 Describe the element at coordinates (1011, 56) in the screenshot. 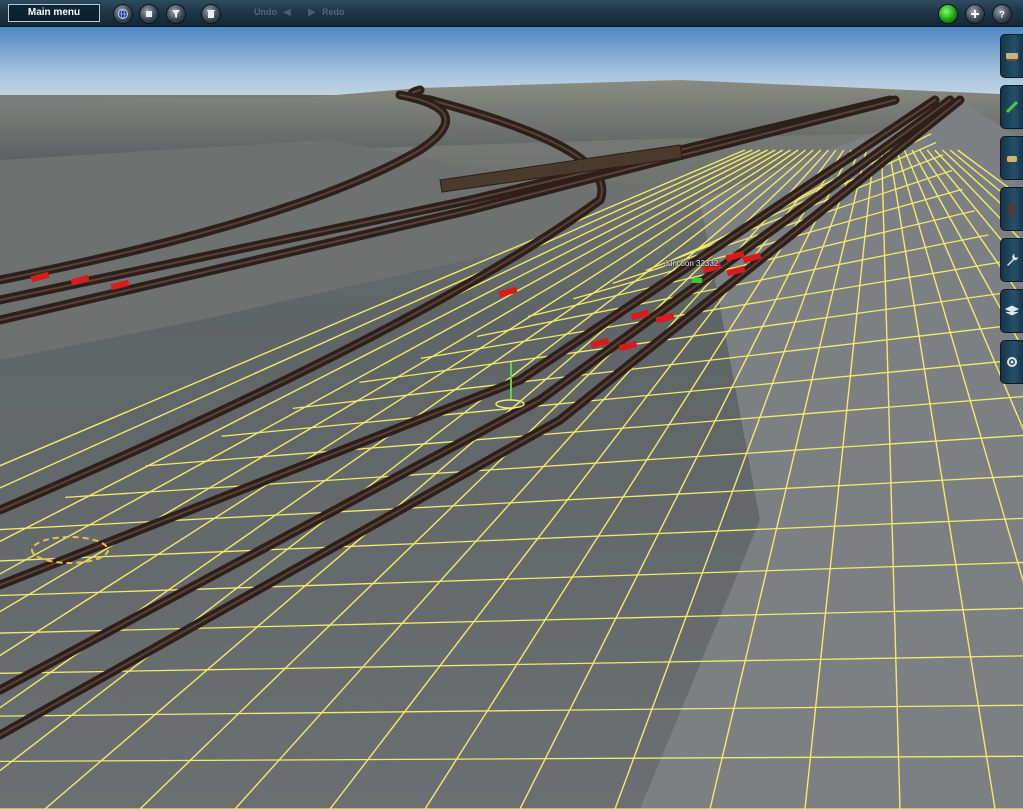

I see `train-tool-icon` at that location.